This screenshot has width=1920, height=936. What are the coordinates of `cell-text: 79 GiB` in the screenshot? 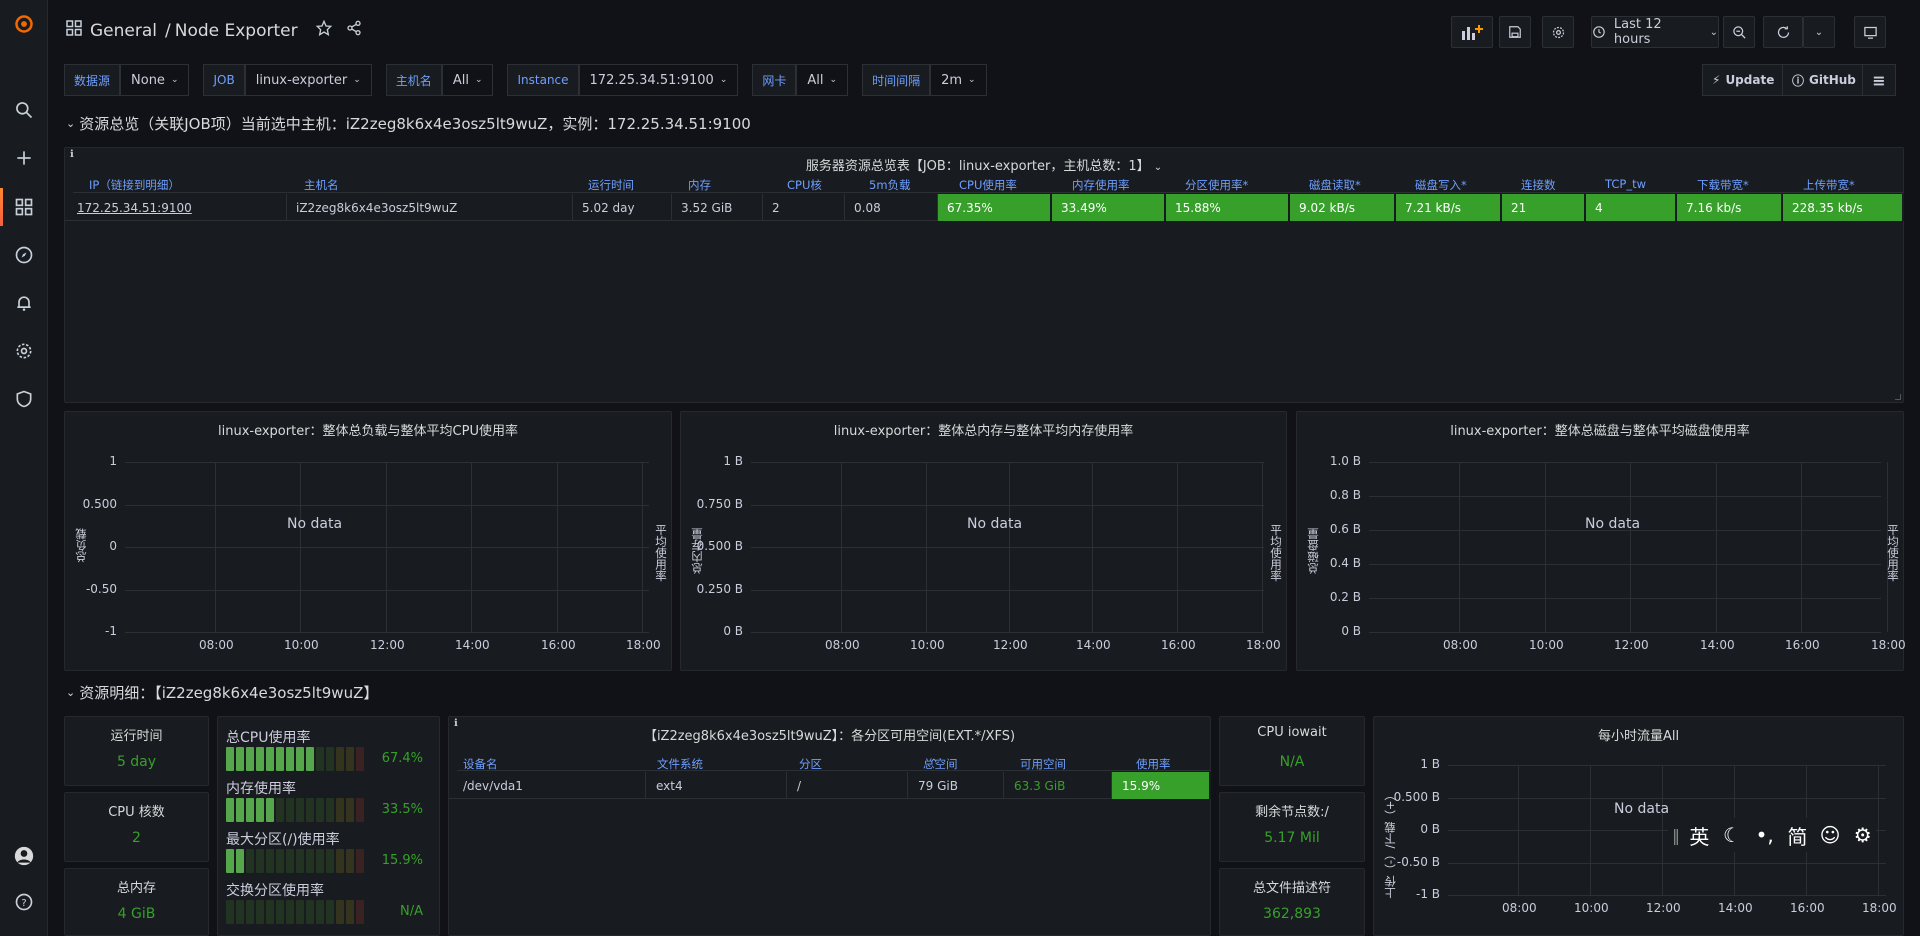 It's located at (938, 785).